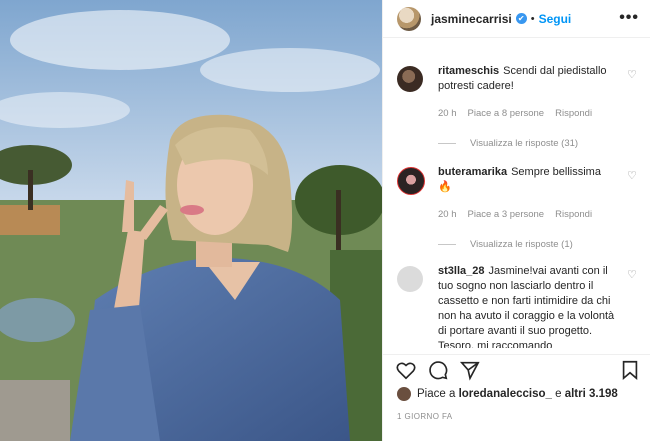 The height and width of the screenshot is (441, 650). What do you see at coordinates (425, 416) in the screenshot?
I see `post-timestamp: 1 GIORNO FA` at bounding box center [425, 416].